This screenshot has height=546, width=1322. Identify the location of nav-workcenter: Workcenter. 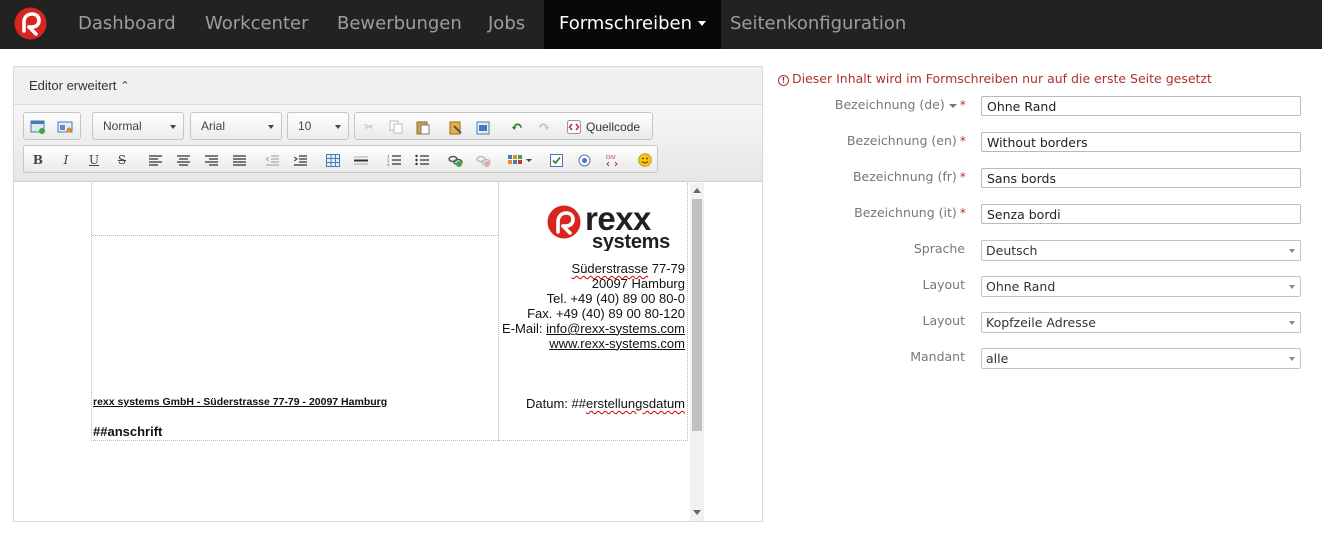
(257, 24).